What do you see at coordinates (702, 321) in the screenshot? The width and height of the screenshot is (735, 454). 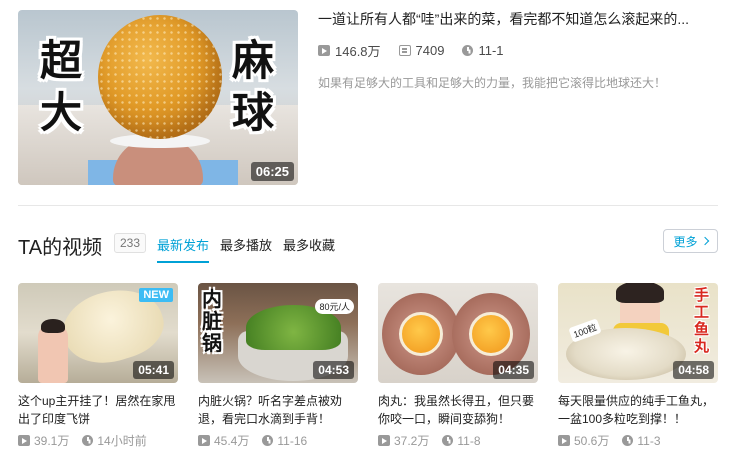 I see `thumbnail-overlay-text: 手工鱼丸` at bounding box center [702, 321].